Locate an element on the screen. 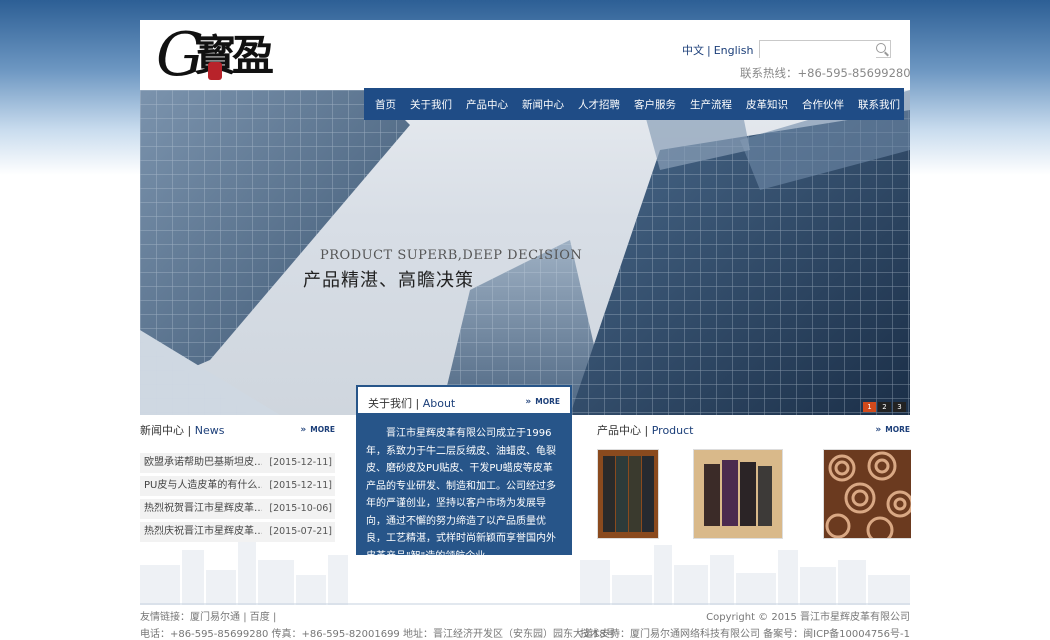 This screenshot has height=640, width=1050. nav-jobs: 人才招聘 is located at coordinates (599, 104).